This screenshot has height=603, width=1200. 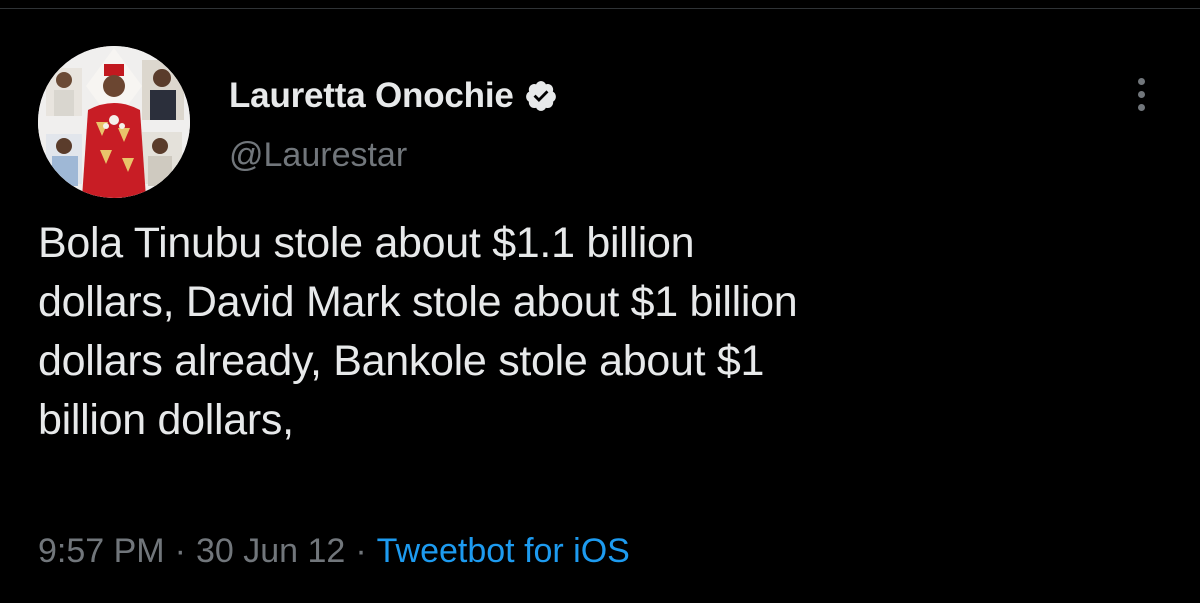 What do you see at coordinates (101, 551) in the screenshot?
I see `tweet-time: 9:57 PM` at bounding box center [101, 551].